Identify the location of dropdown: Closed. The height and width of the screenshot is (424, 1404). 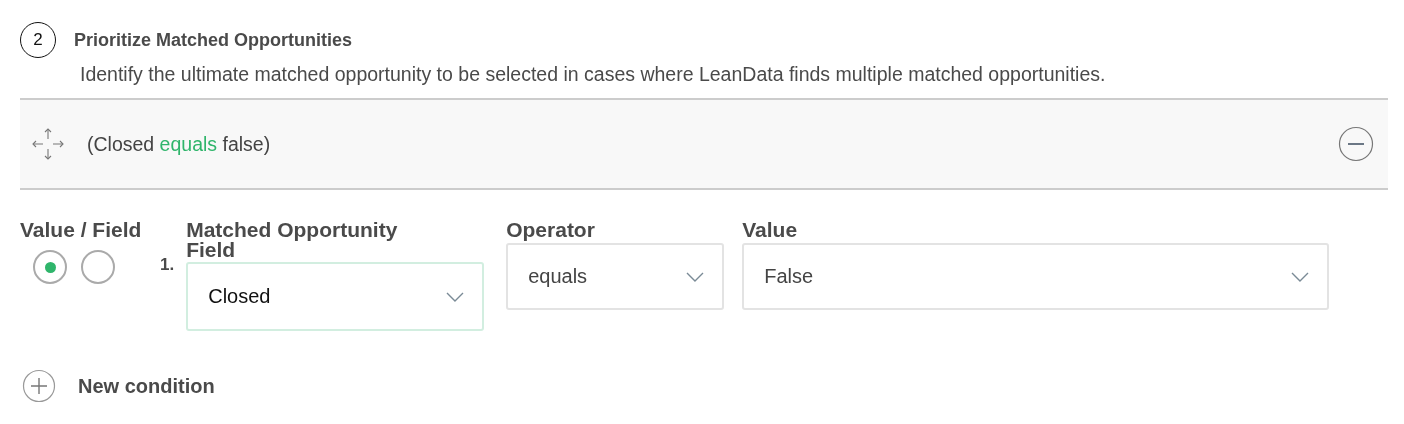
(335, 296).